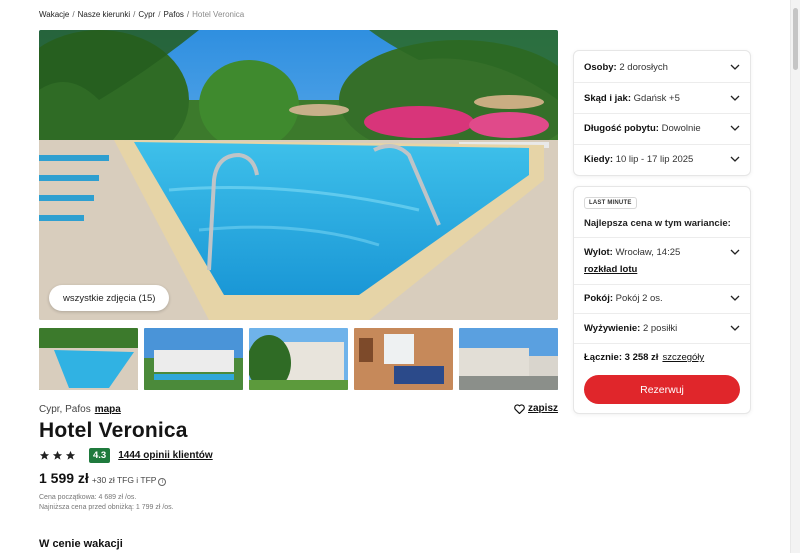 The height and width of the screenshot is (553, 800). What do you see at coordinates (173, 14) in the screenshot?
I see `breadcrumb-item-pafos: Pafos` at bounding box center [173, 14].